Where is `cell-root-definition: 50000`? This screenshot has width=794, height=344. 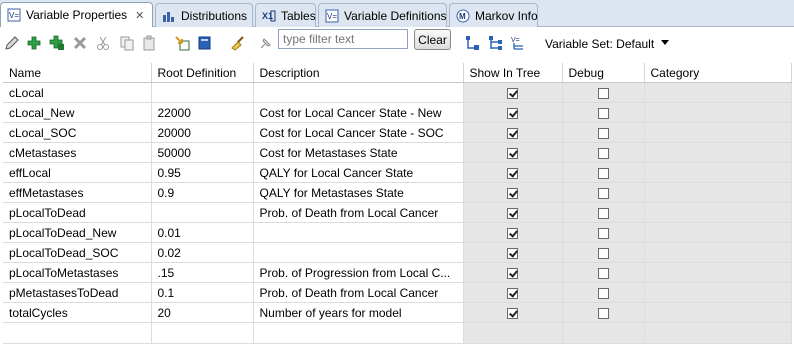 cell-root-definition: 50000 is located at coordinates (202, 152).